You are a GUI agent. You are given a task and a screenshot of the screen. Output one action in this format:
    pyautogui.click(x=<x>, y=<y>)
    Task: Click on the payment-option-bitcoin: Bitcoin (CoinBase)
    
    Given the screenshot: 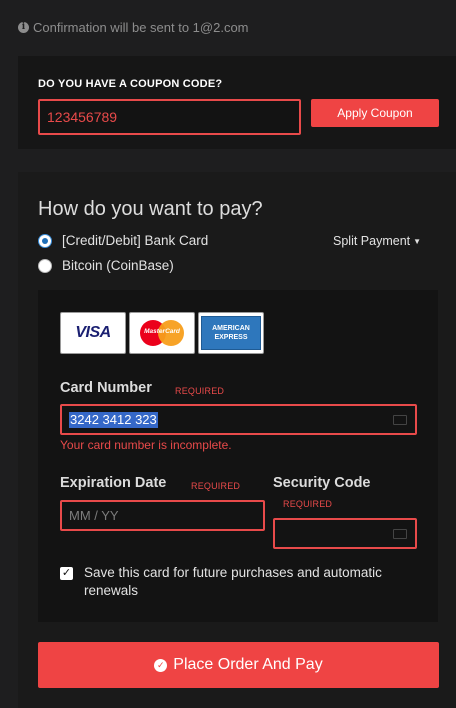 What is the action you would take?
    pyautogui.click(x=106, y=265)
    